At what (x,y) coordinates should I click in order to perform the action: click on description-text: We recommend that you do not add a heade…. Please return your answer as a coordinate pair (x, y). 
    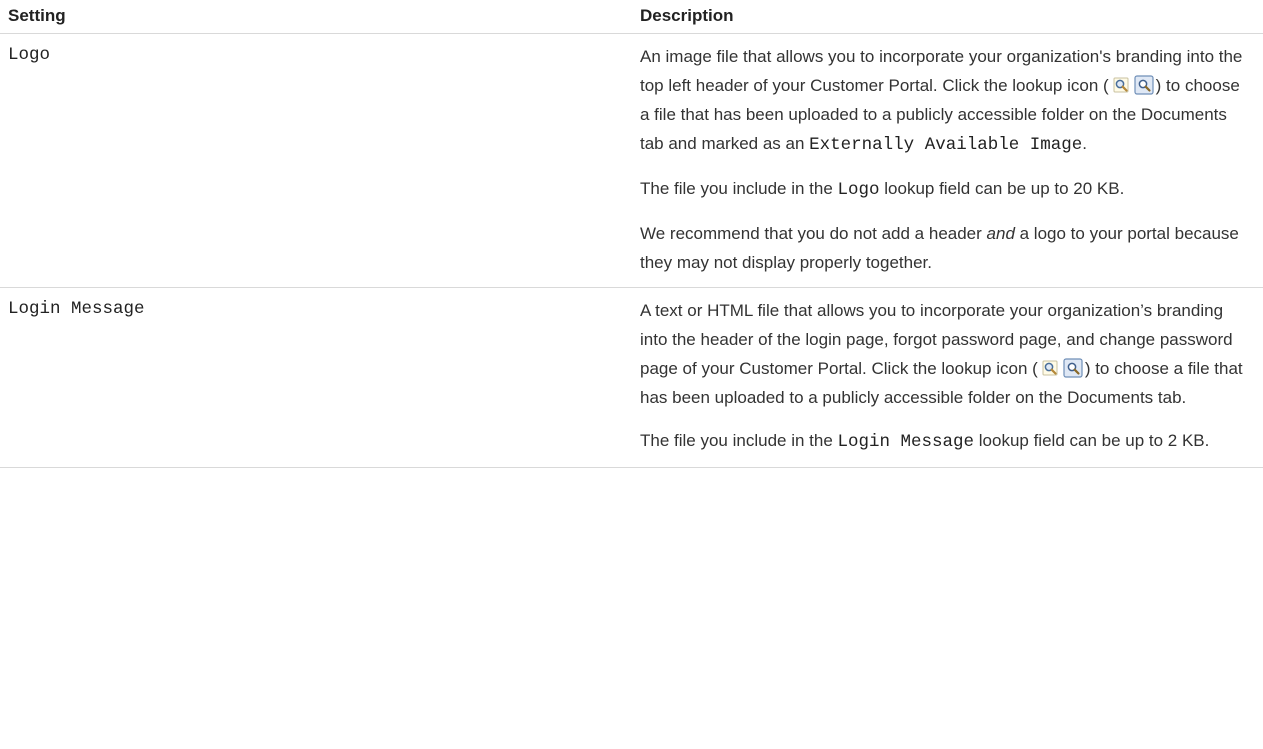
    Looking at the image, I should click on (813, 233).